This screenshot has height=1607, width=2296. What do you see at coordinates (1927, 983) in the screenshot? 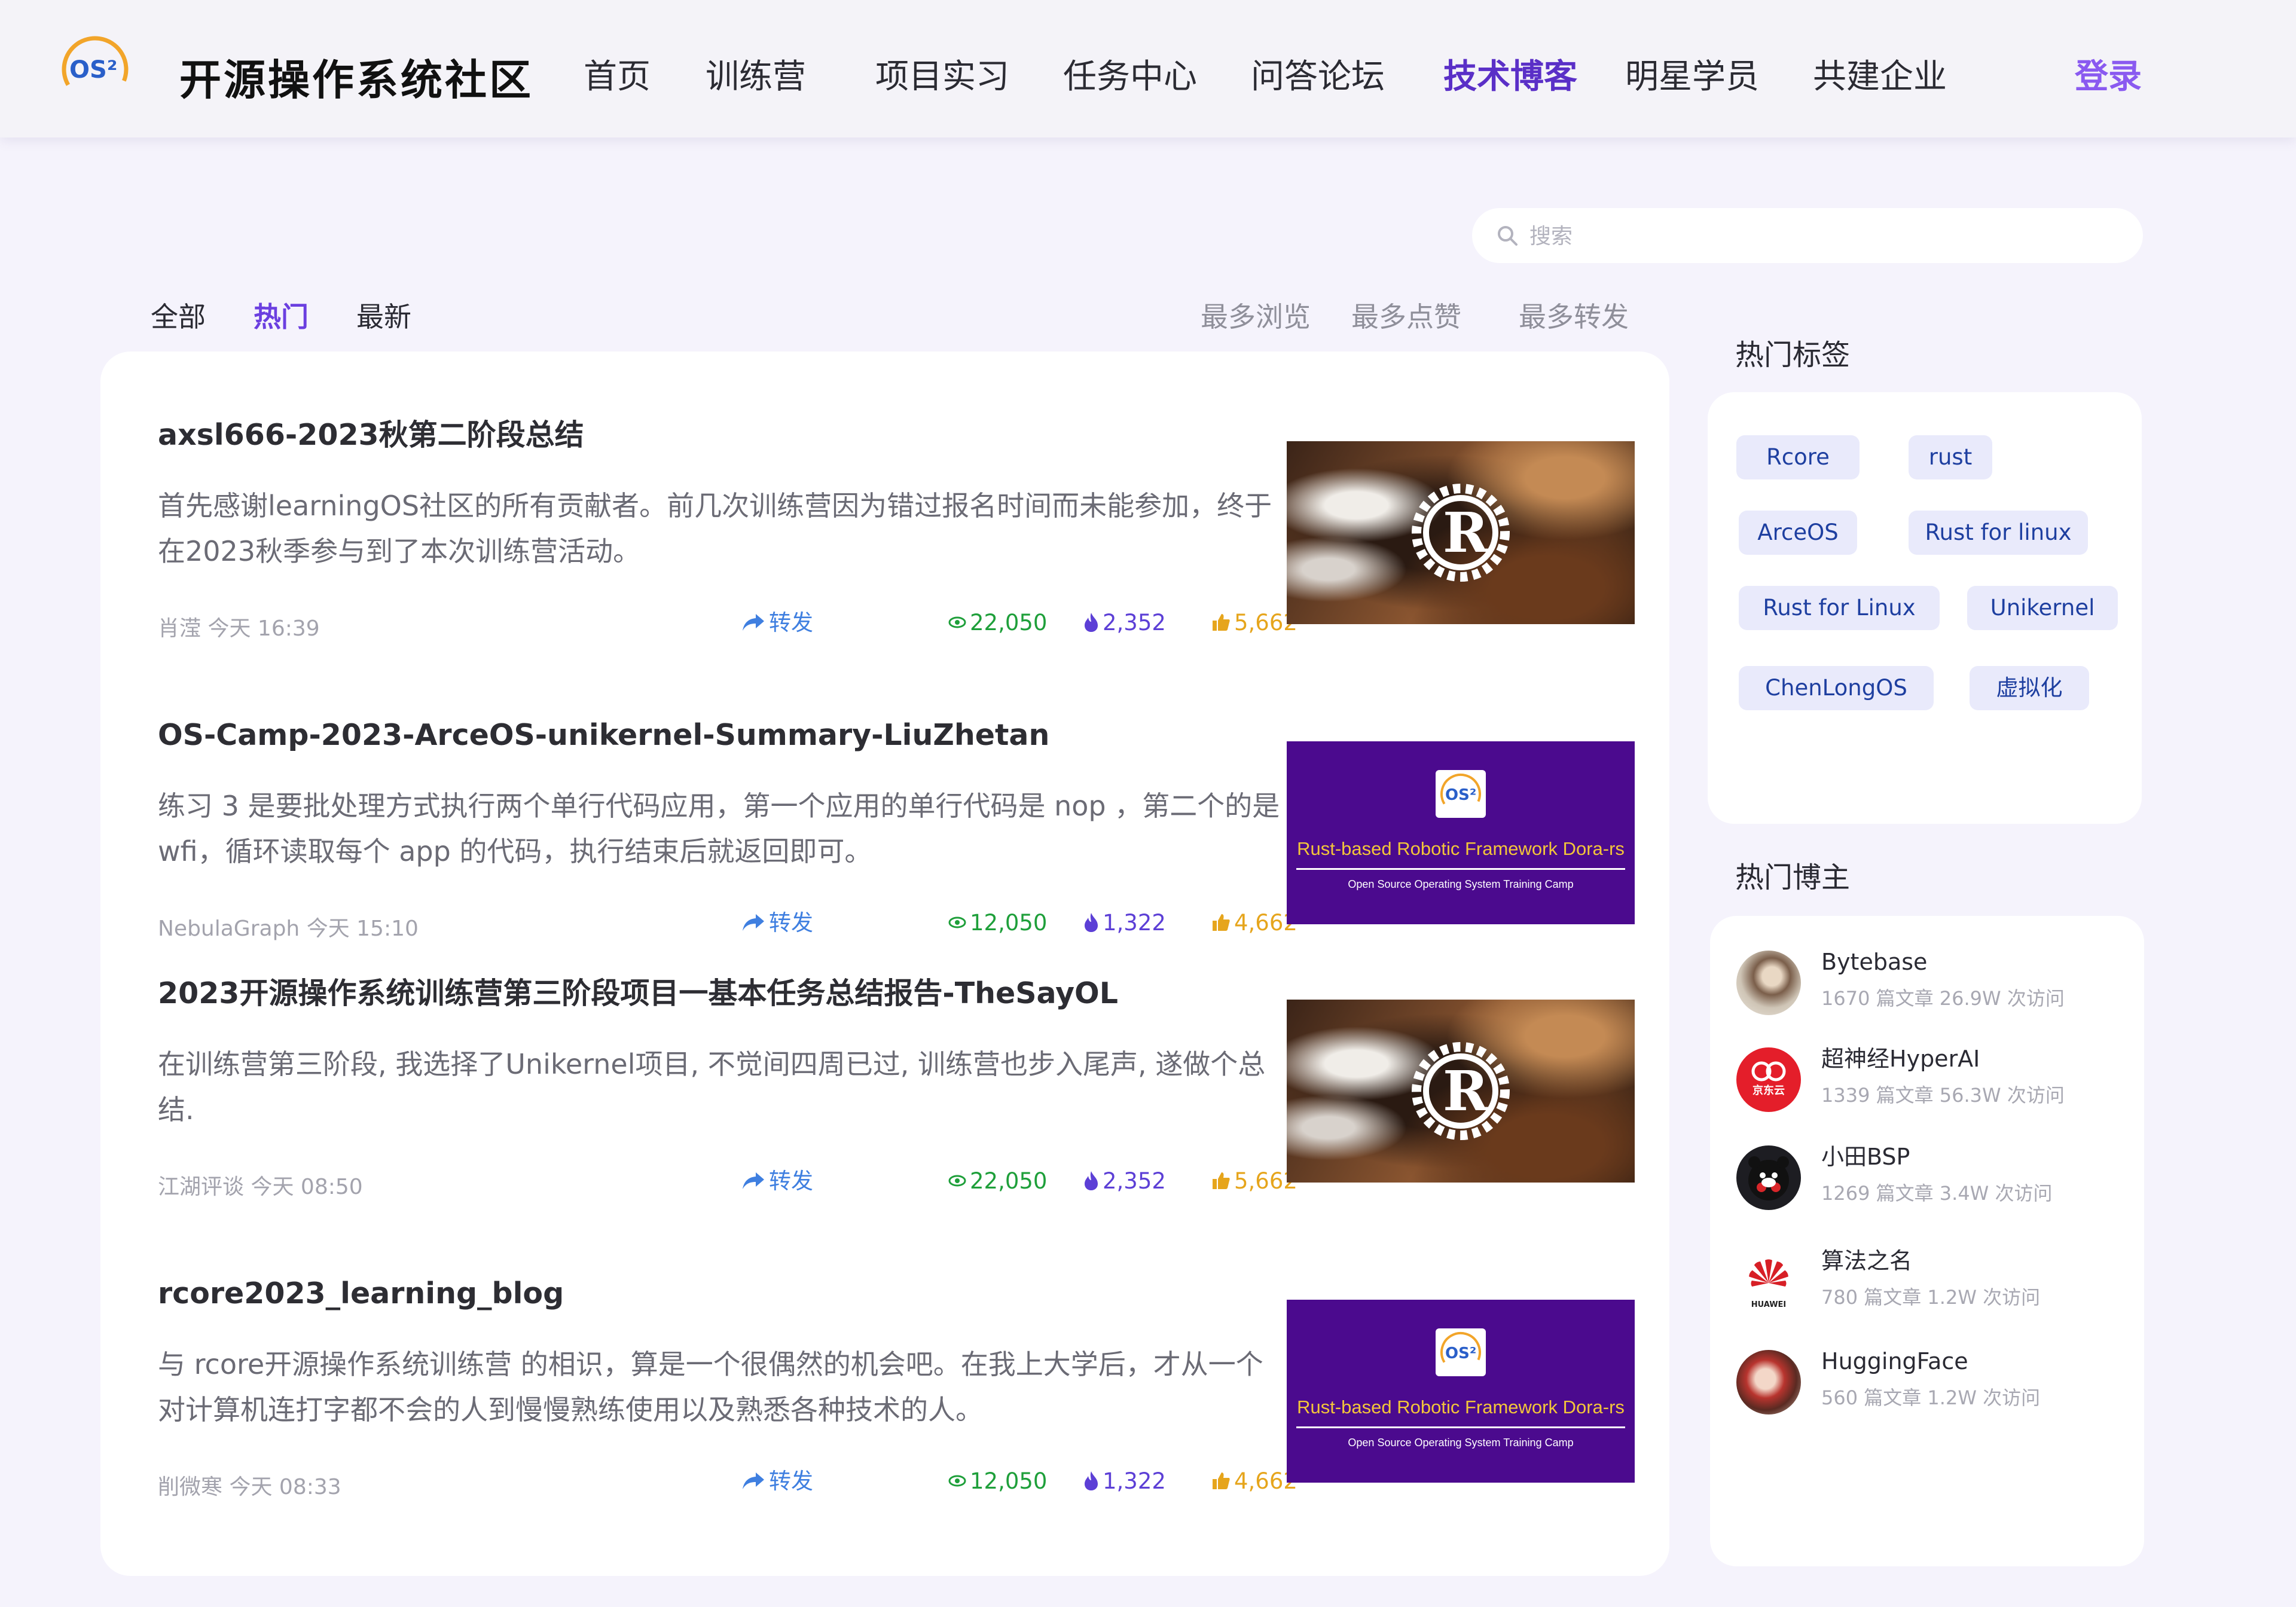
I see `blogger-item: Bytebase 1670 篇文章 26.9W 次访问` at bounding box center [1927, 983].